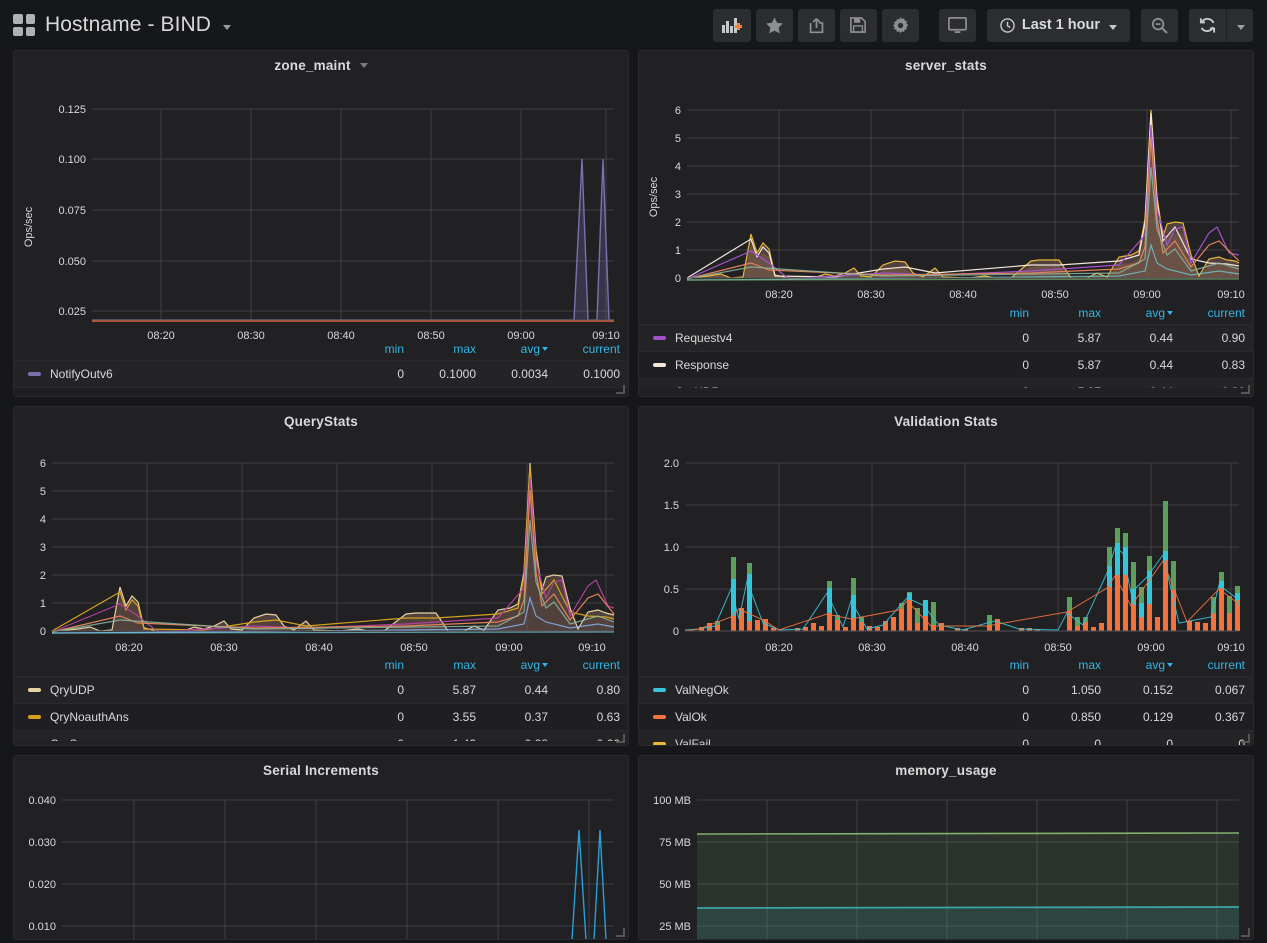  I want to click on sort-desc-icon, so click(545, 349).